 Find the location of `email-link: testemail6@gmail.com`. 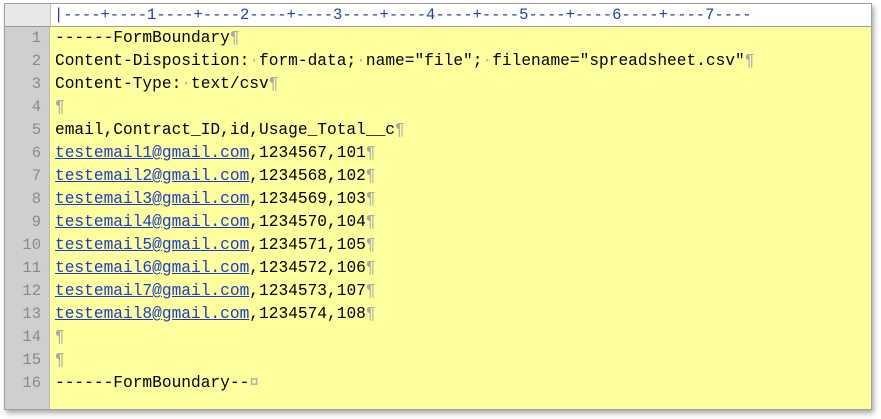

email-link: testemail6@gmail.com is located at coordinates (152, 268).